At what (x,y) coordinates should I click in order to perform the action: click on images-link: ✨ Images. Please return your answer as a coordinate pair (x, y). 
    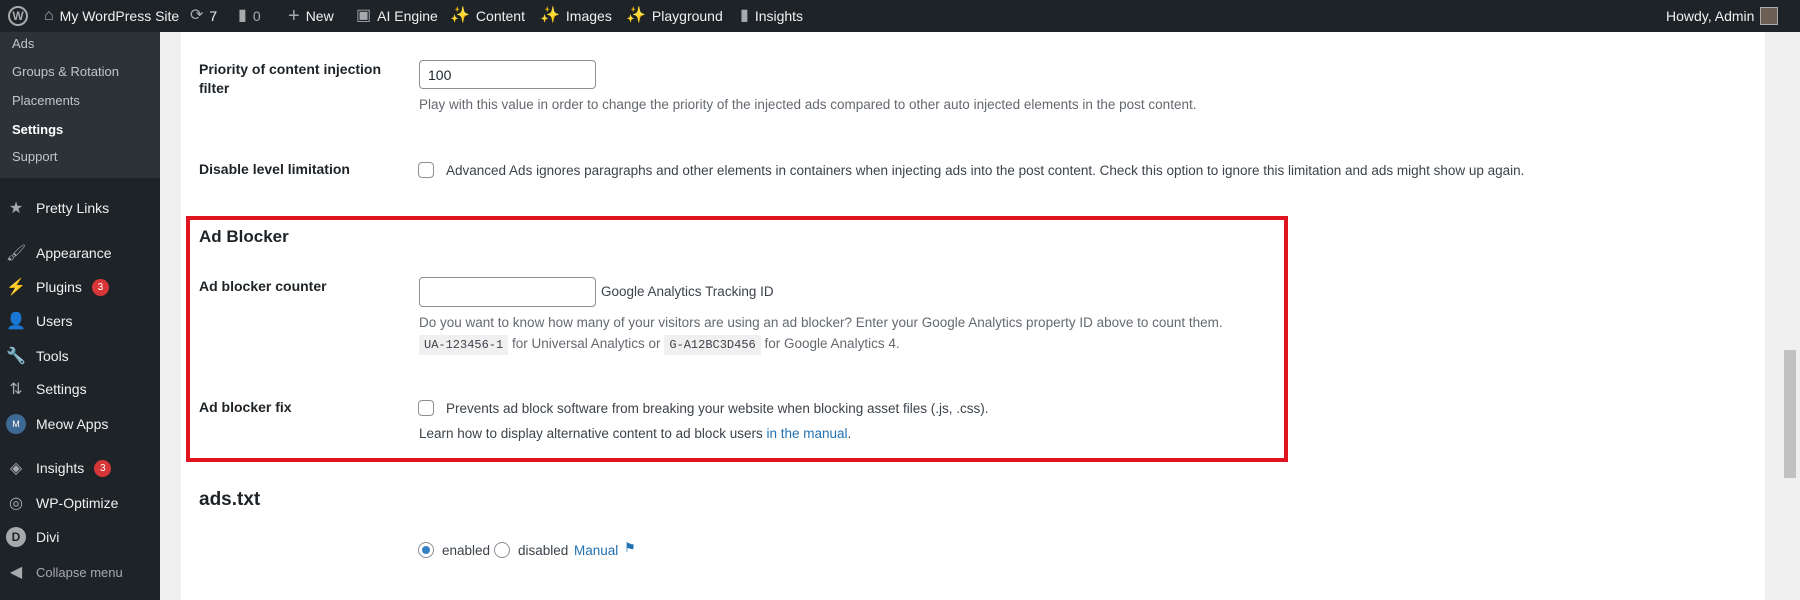
    Looking at the image, I should click on (576, 16).